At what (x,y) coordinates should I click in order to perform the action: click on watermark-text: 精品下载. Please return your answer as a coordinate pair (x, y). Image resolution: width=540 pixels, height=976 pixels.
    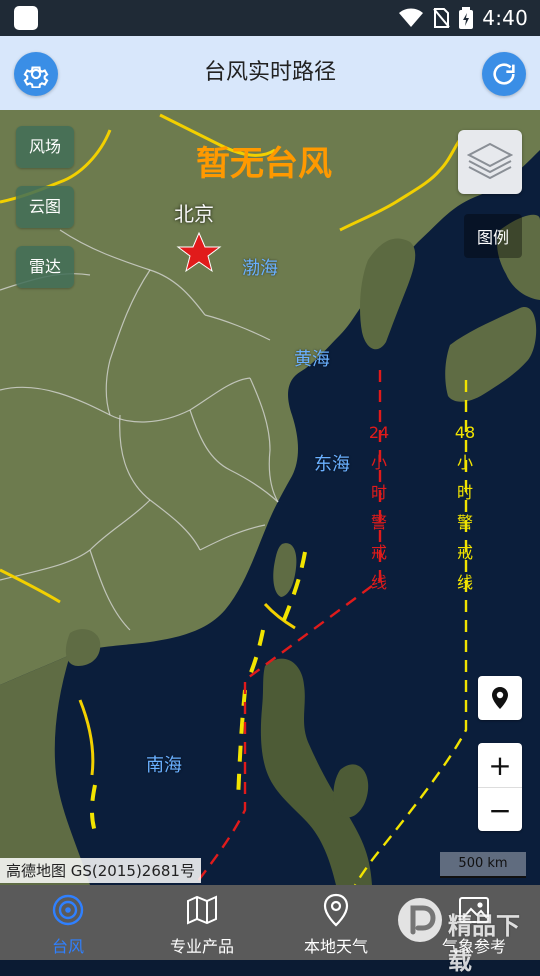
    Looking at the image, I should click on (484, 943).